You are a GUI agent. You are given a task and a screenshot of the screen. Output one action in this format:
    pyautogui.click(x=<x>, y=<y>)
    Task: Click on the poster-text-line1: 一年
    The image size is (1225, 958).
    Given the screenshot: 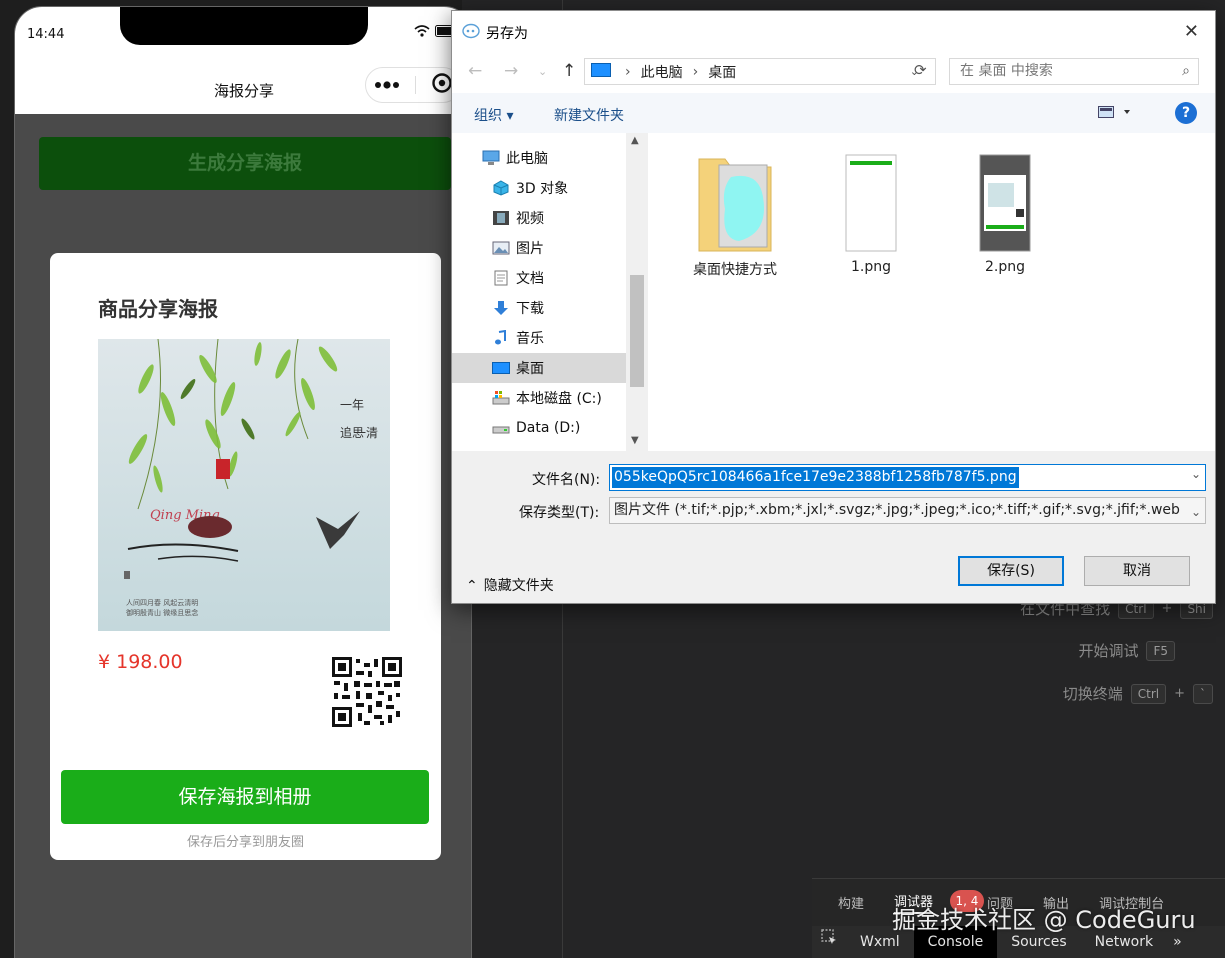 What is the action you would take?
    pyautogui.click(x=352, y=405)
    